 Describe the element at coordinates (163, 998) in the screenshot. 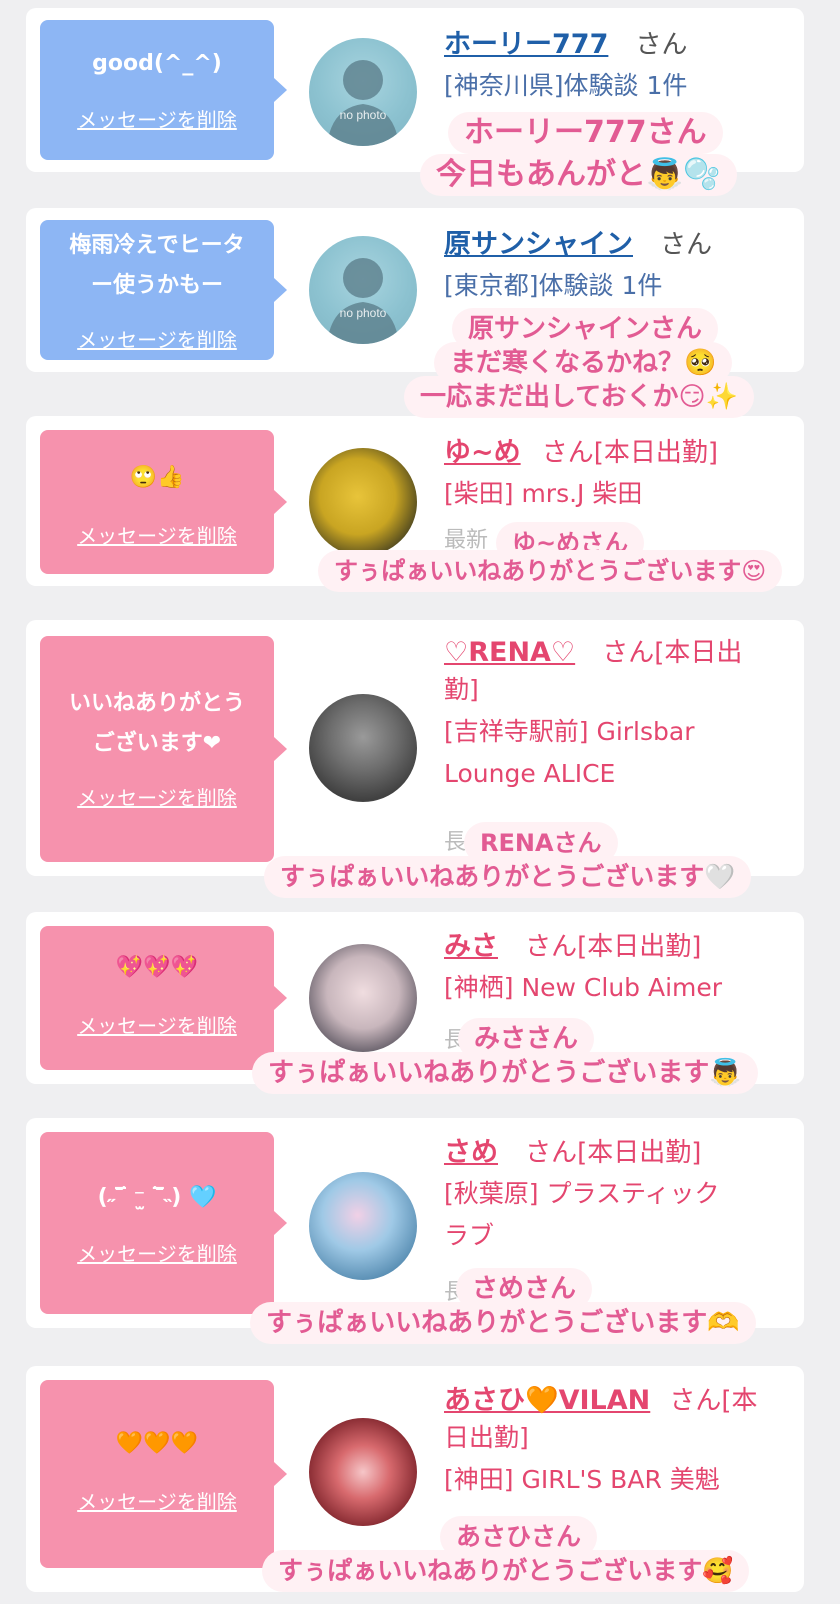

I see `message-bubble: 💖💖💖 メッセージを削除` at that location.